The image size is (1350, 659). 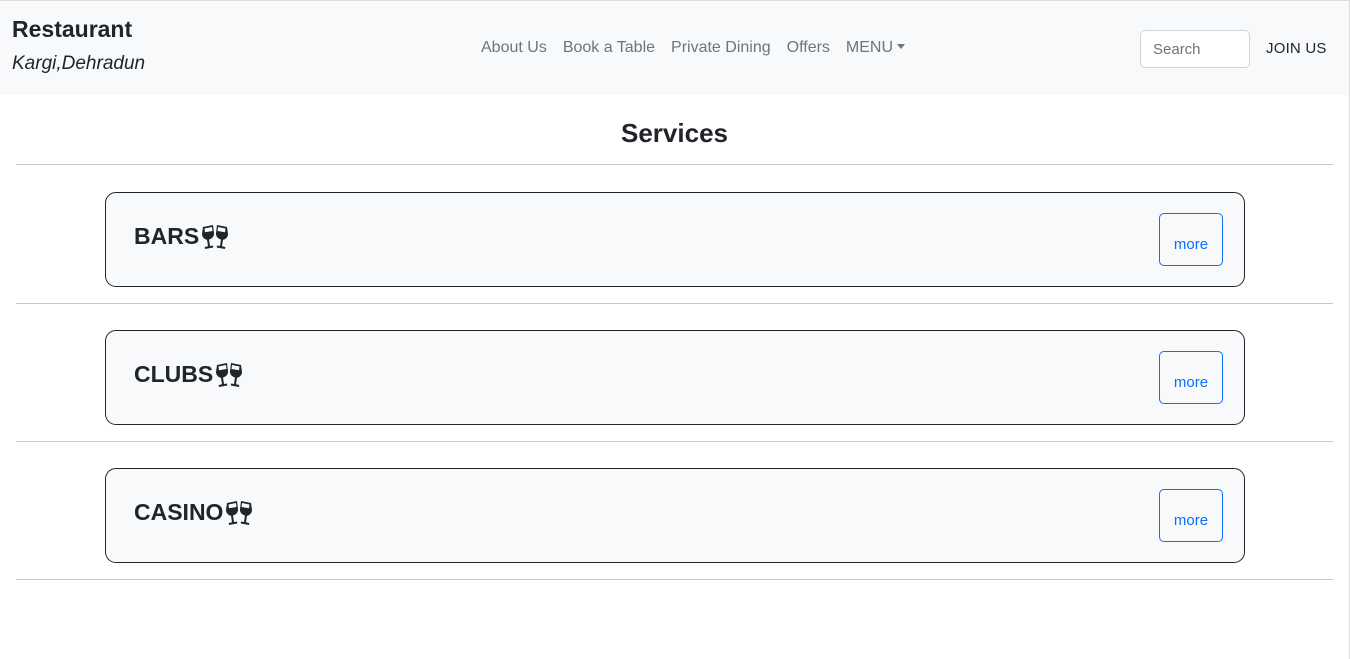 I want to click on brand-title: Restaurant, so click(x=78, y=29).